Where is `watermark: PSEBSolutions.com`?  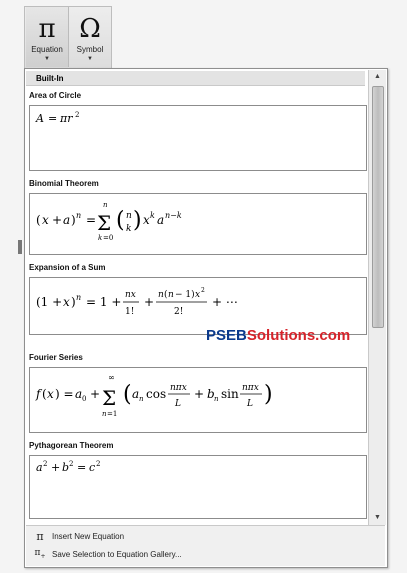 watermark: PSEBSolutions.com is located at coordinates (278, 335).